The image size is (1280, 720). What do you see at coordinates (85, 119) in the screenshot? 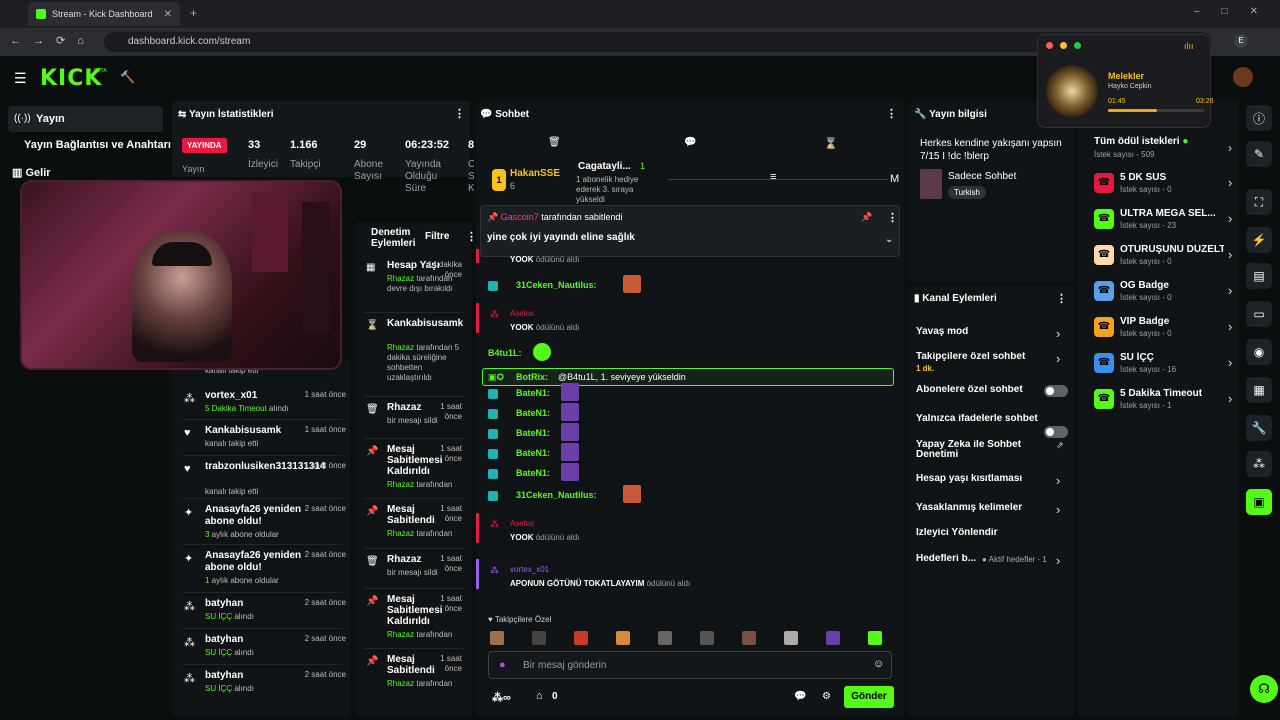
I see `sidebar-item-yayin: ((·)) Yayın` at bounding box center [85, 119].